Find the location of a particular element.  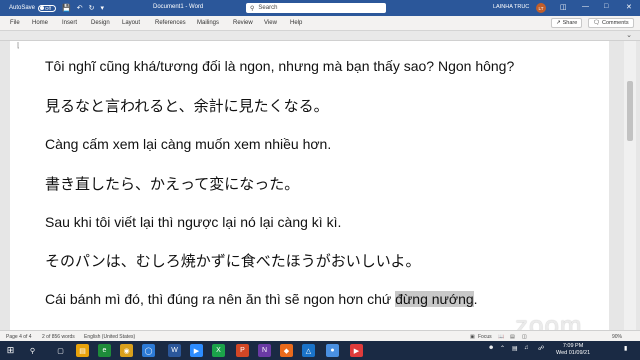

comment-icon: 🗨 is located at coordinates (596, 23).